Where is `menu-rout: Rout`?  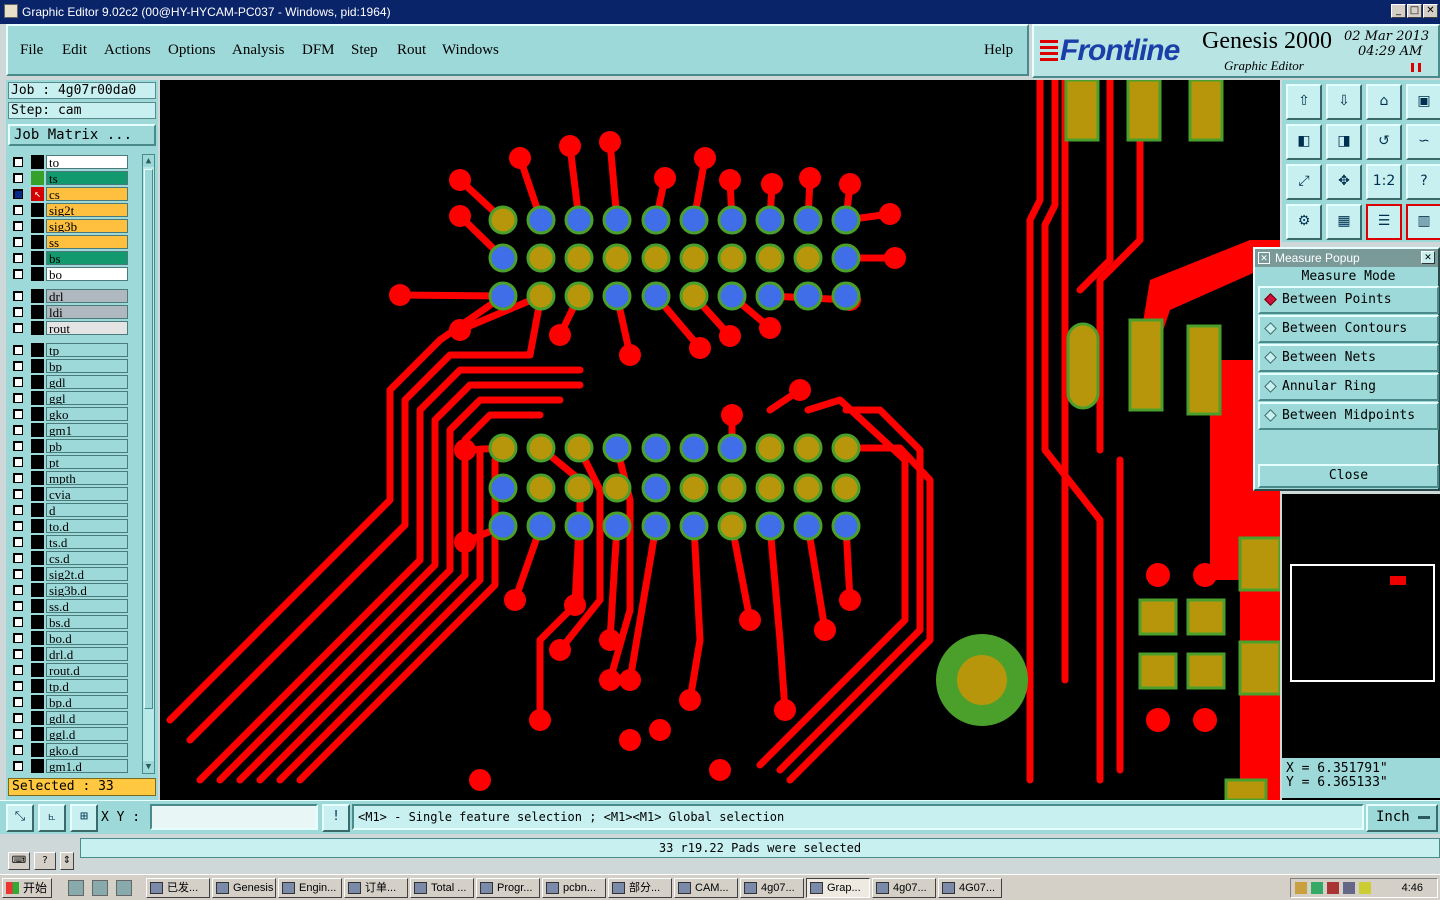 menu-rout: Rout is located at coordinates (411, 50).